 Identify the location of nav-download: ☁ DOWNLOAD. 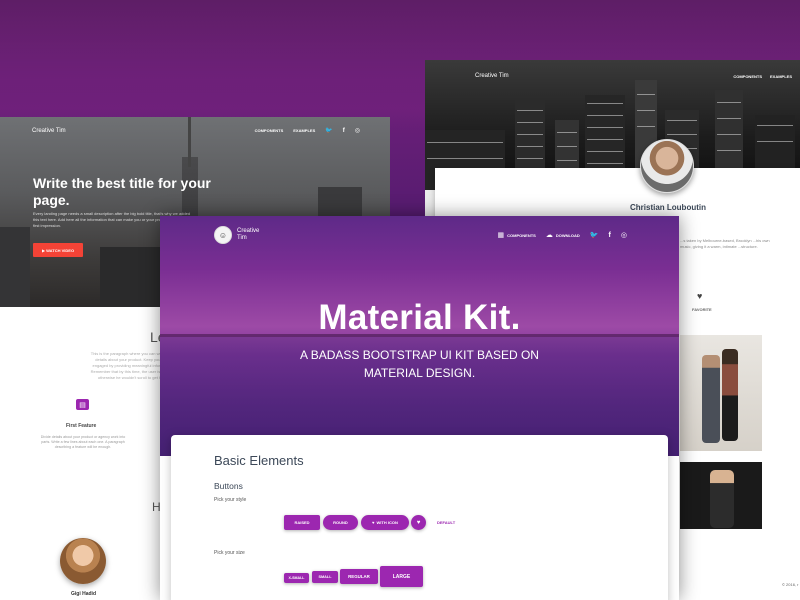
(563, 235).